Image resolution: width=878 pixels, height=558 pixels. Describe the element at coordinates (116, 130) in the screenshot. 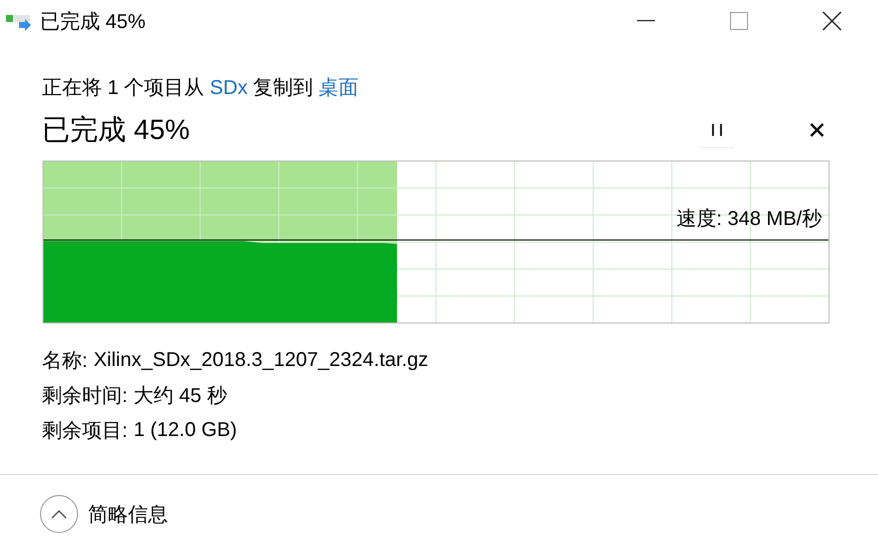

I see `progress-heading: 已完成 45%` at that location.